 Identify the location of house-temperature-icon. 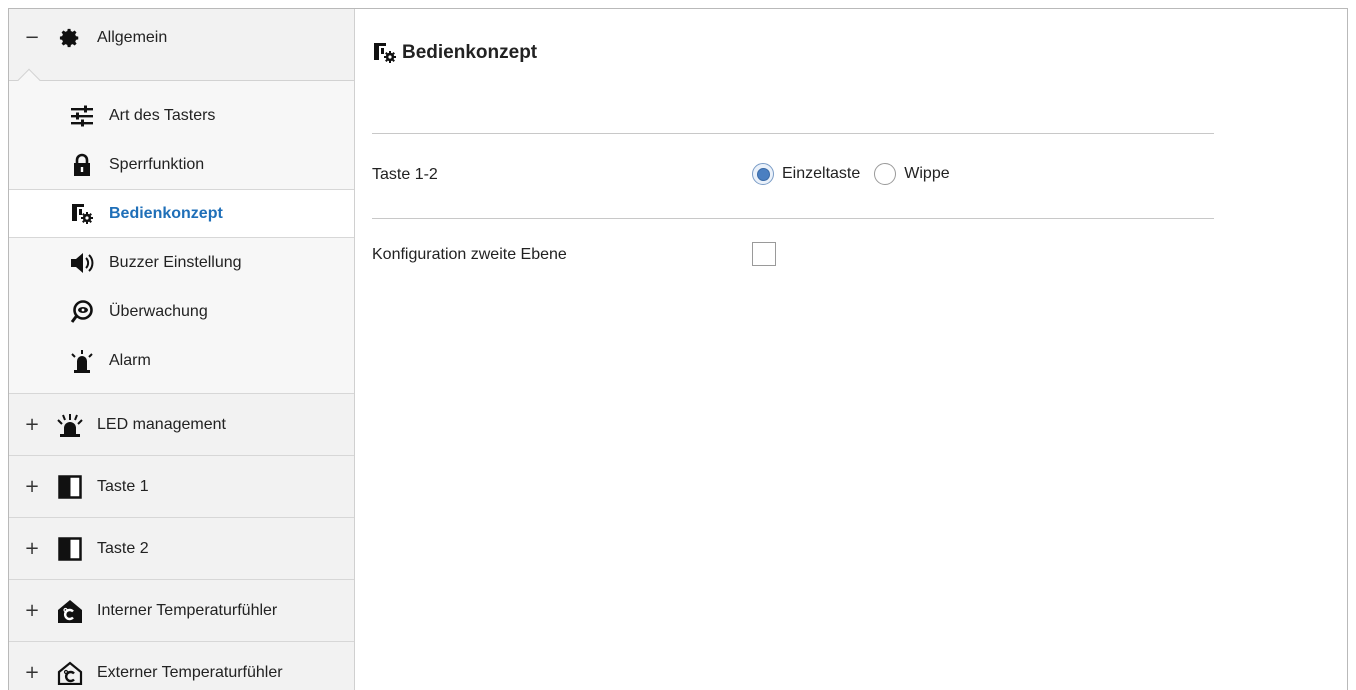
(70, 611).